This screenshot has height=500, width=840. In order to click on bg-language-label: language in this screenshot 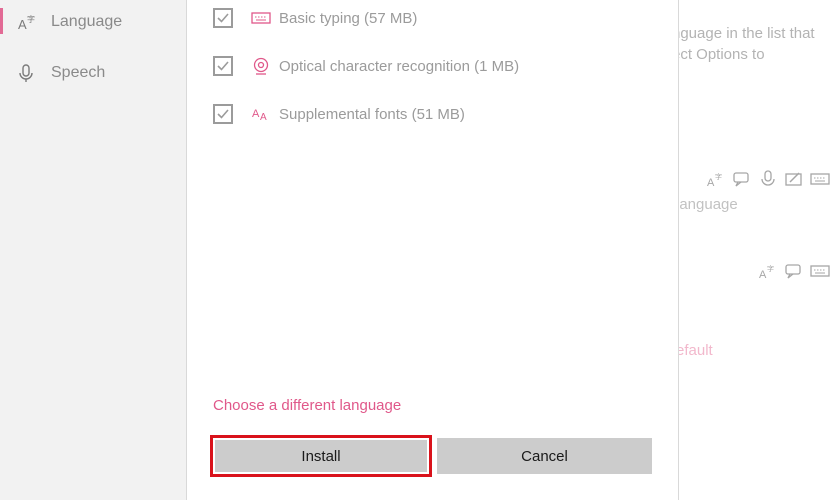, I will do `click(707, 204)`.